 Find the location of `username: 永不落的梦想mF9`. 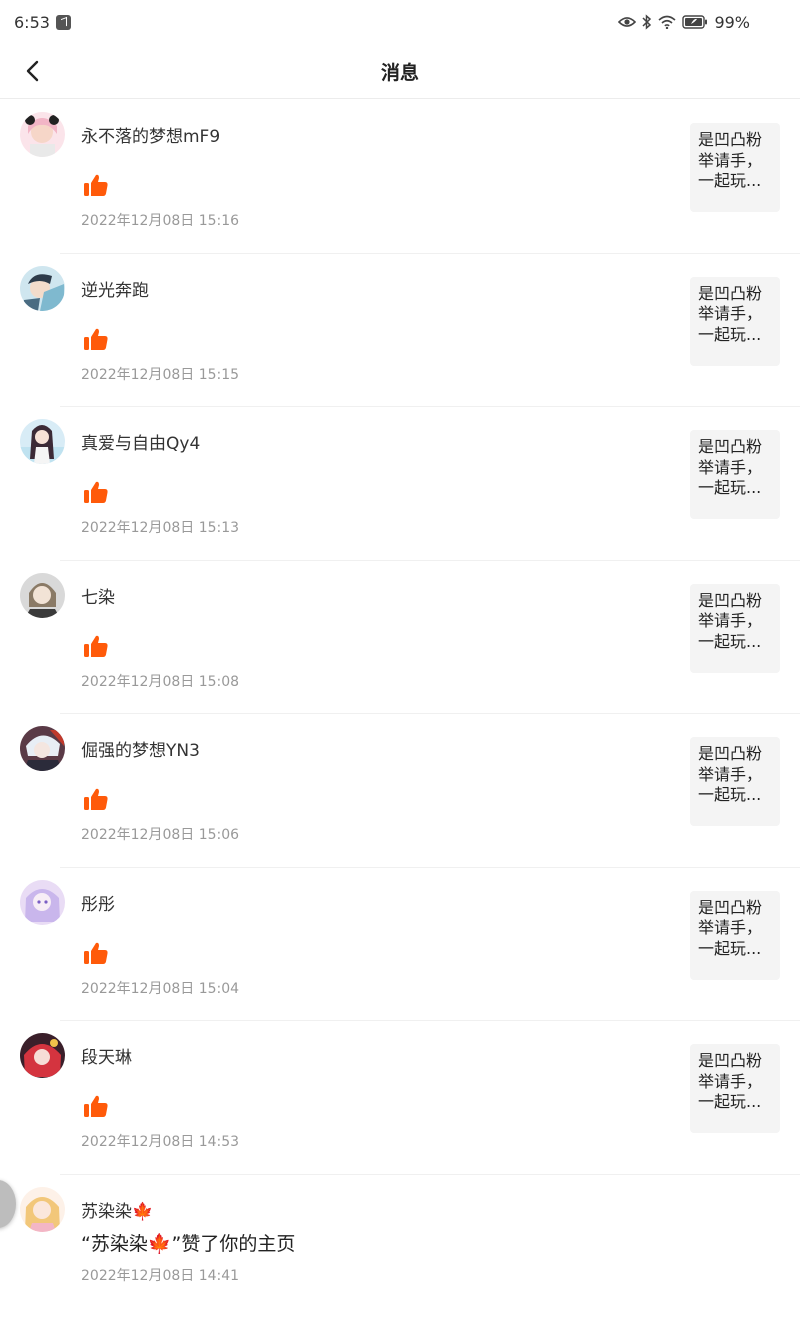

username: 永不落的梦想mF9 is located at coordinates (150, 134).